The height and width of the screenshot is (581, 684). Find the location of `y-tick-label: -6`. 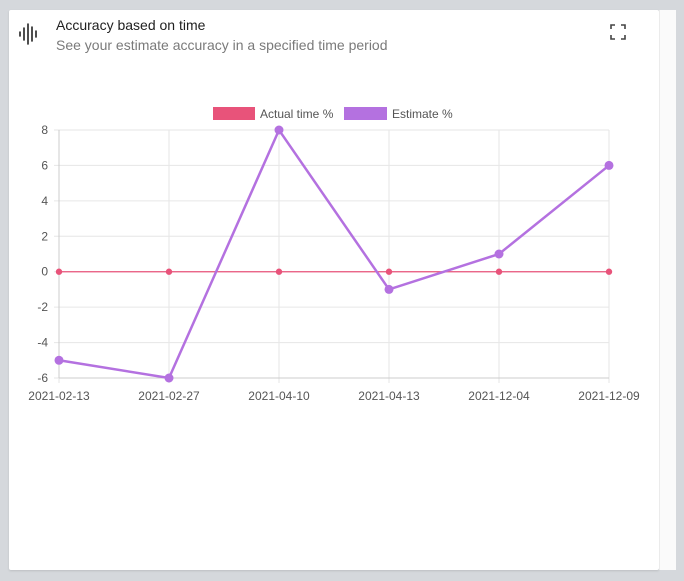

y-tick-label: -6 is located at coordinates (42, 378).